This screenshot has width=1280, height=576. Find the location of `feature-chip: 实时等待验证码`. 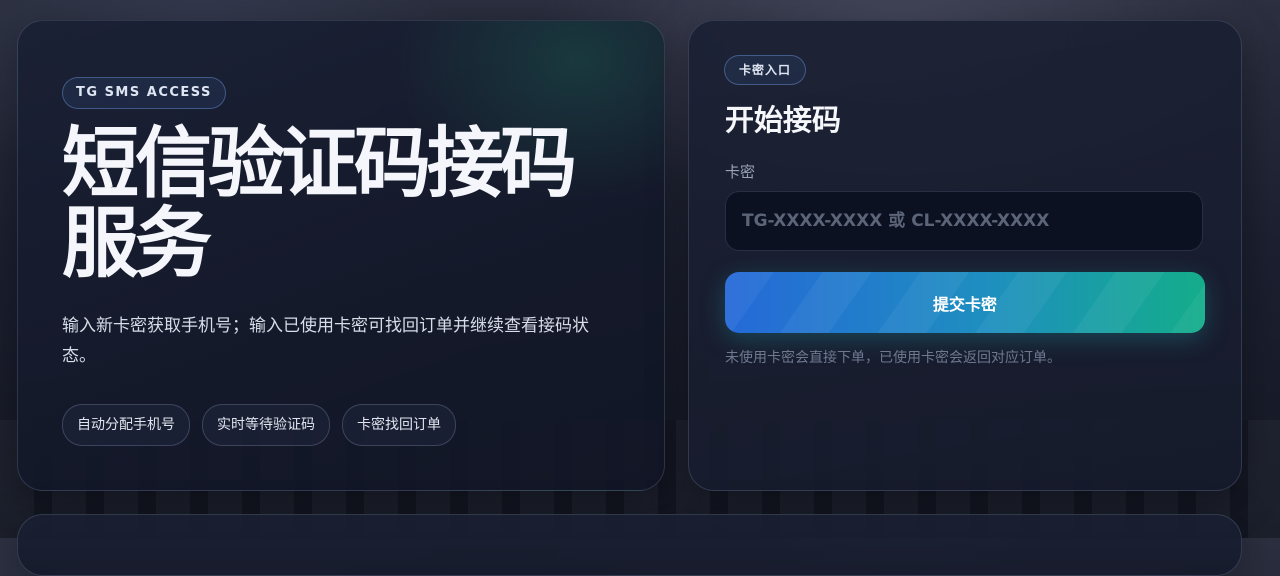

feature-chip: 实时等待验证码 is located at coordinates (266, 425).